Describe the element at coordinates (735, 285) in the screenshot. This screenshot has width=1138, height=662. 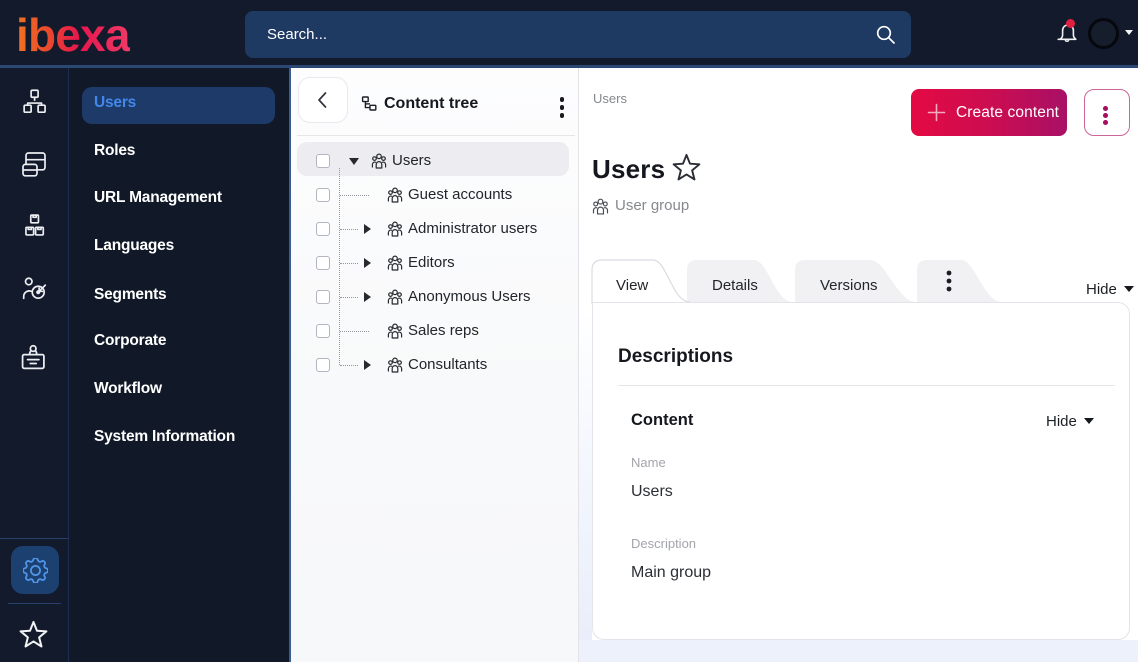
I see `svg-text: Details` at that location.